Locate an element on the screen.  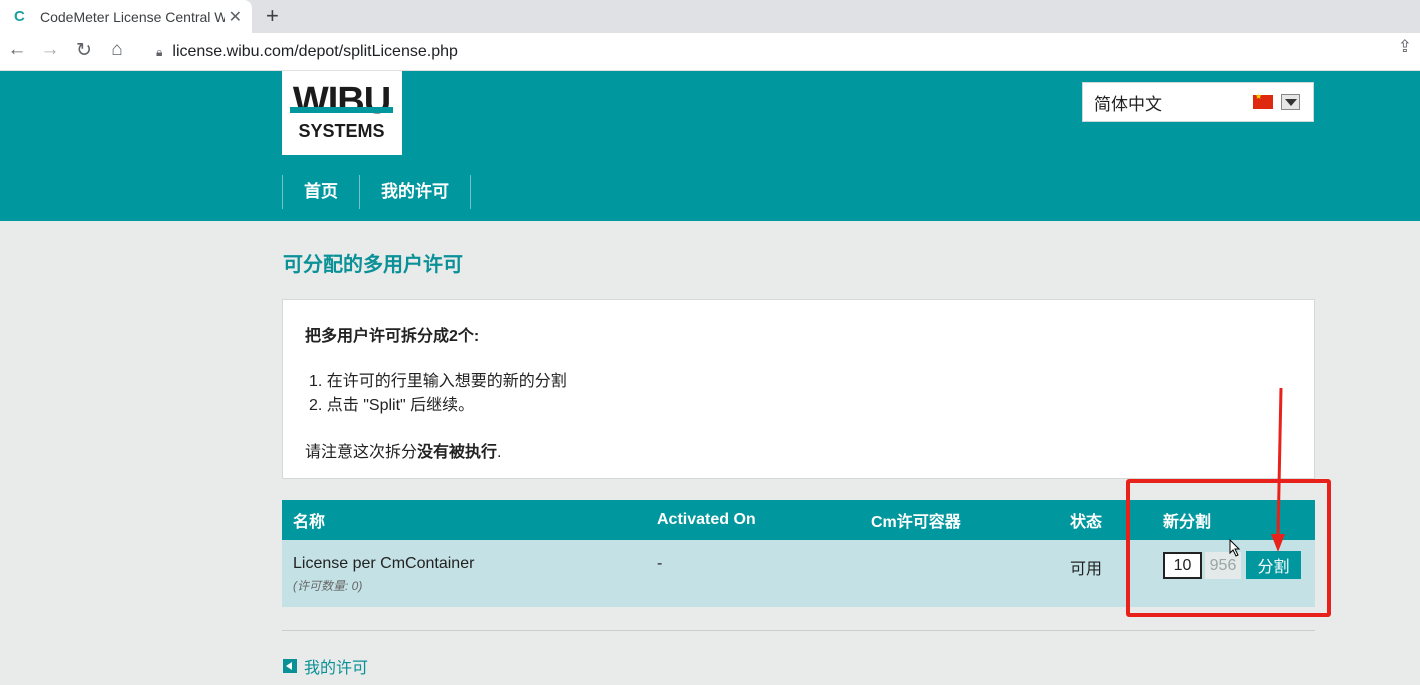
column-header-activated-on: Activated On is located at coordinates (706, 519).